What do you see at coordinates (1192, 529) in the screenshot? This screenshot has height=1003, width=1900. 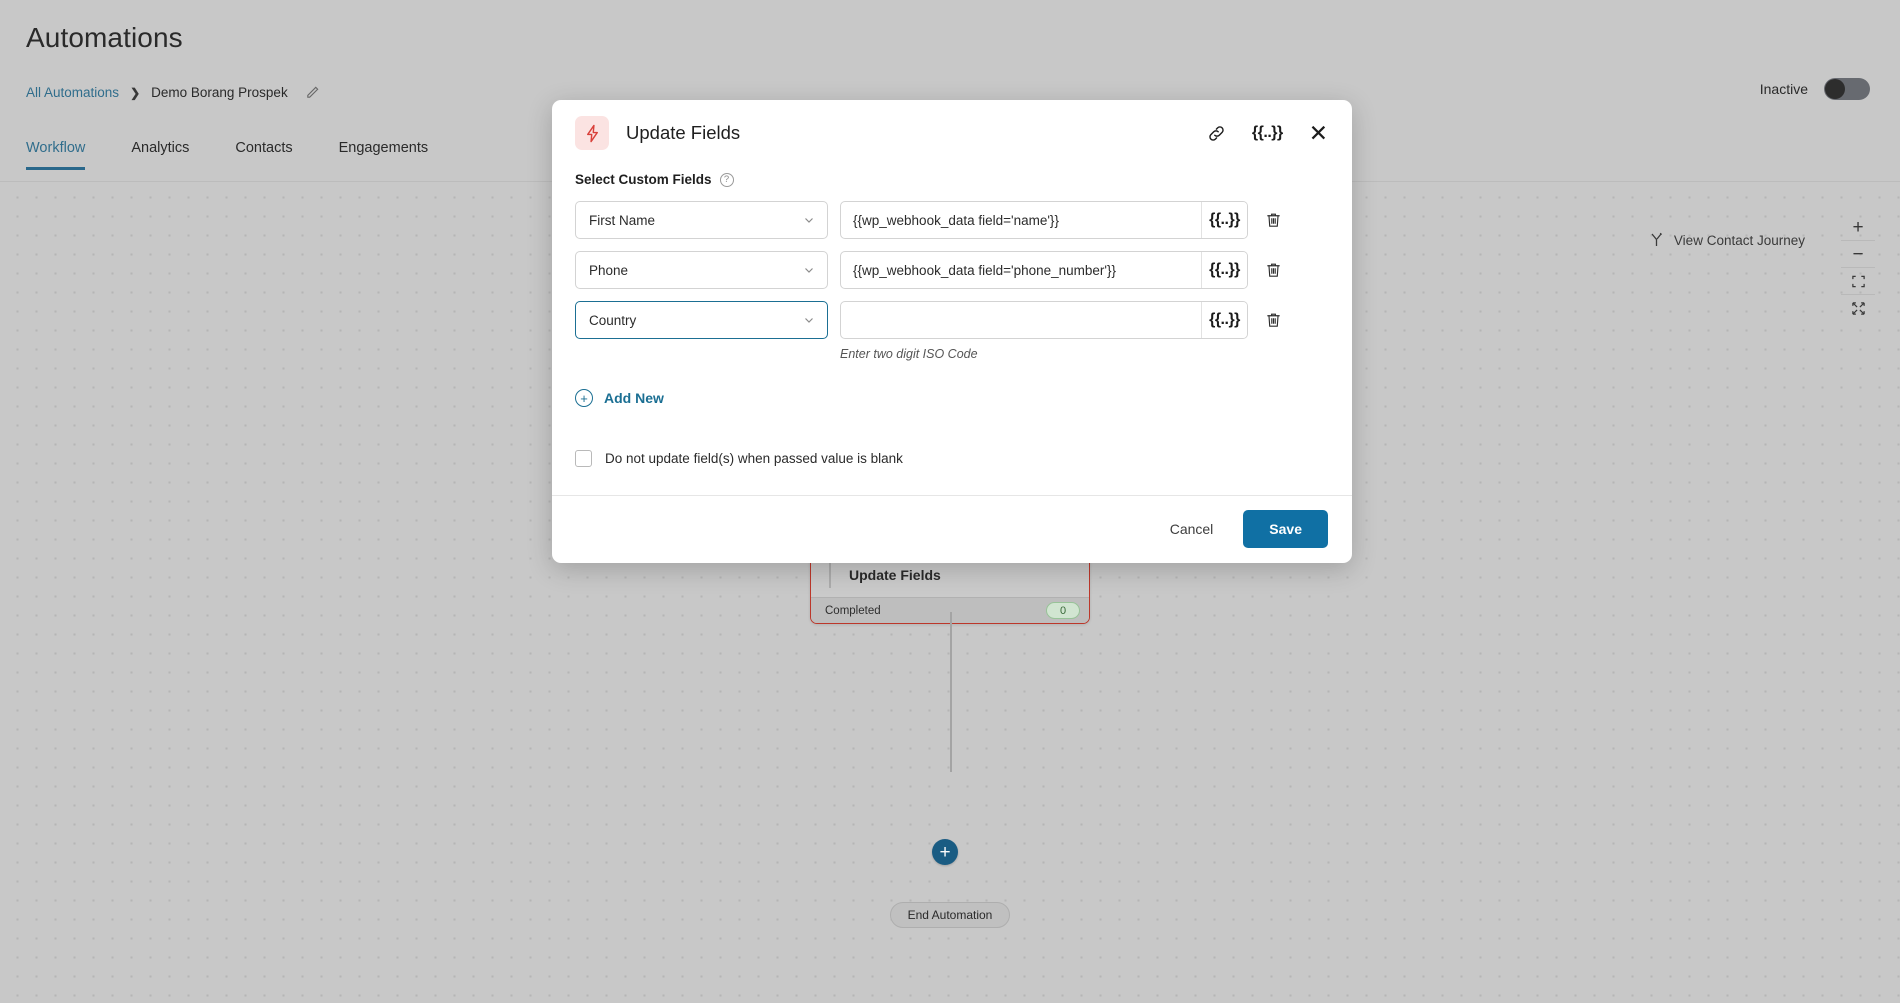 I see `cancel-button: Cancel` at bounding box center [1192, 529].